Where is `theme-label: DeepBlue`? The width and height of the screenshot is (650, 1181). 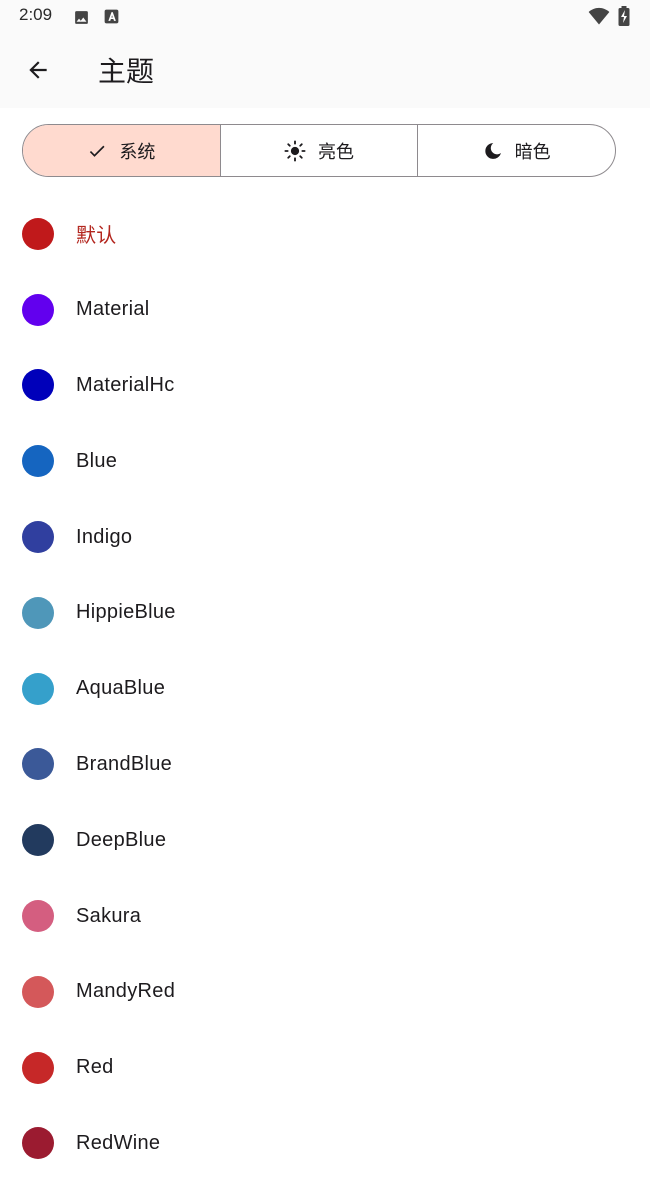
theme-label: DeepBlue is located at coordinates (121, 839).